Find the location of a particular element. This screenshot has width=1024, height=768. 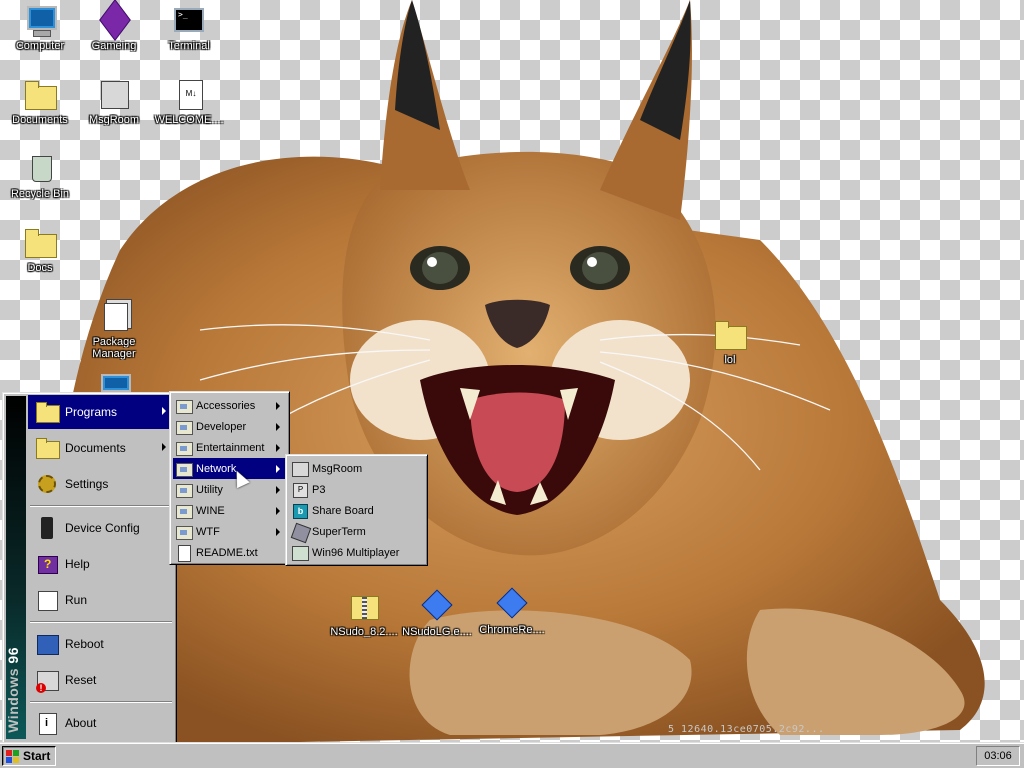

network-item-p3: P P3 is located at coordinates (356, 489).